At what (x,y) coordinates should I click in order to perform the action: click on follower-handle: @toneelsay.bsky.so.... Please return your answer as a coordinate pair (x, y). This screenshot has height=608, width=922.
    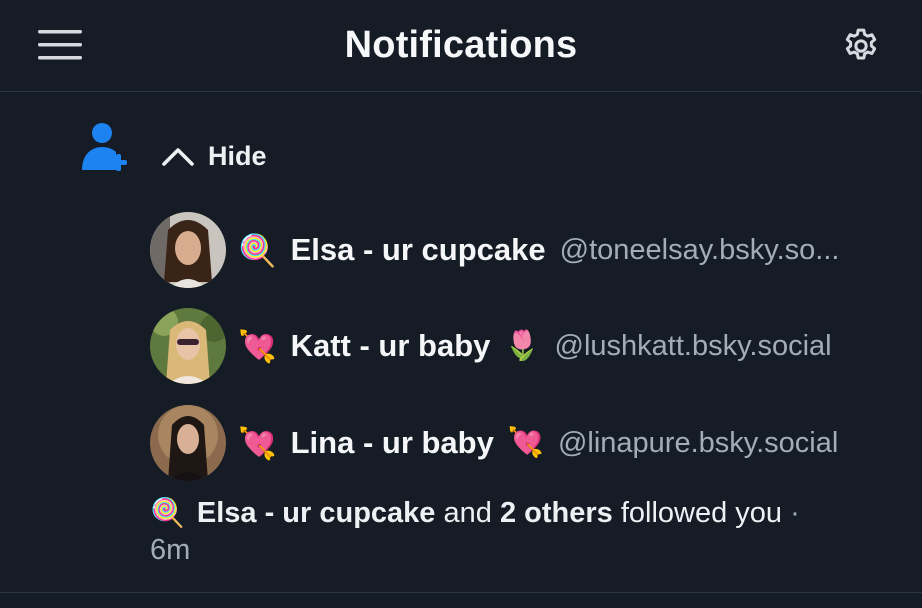
    Looking at the image, I should click on (699, 249).